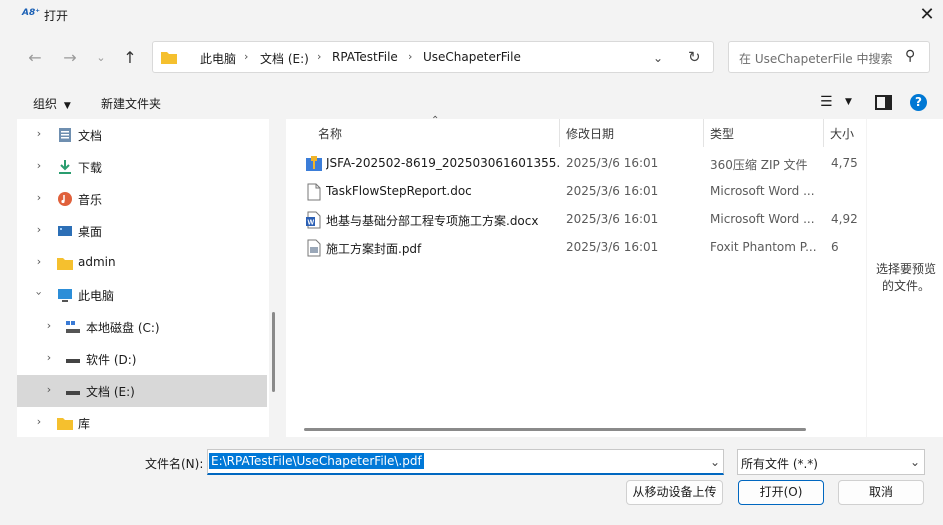 The image size is (943, 525). What do you see at coordinates (722, 133) in the screenshot?
I see `column-header-type: 类型` at bounding box center [722, 133].